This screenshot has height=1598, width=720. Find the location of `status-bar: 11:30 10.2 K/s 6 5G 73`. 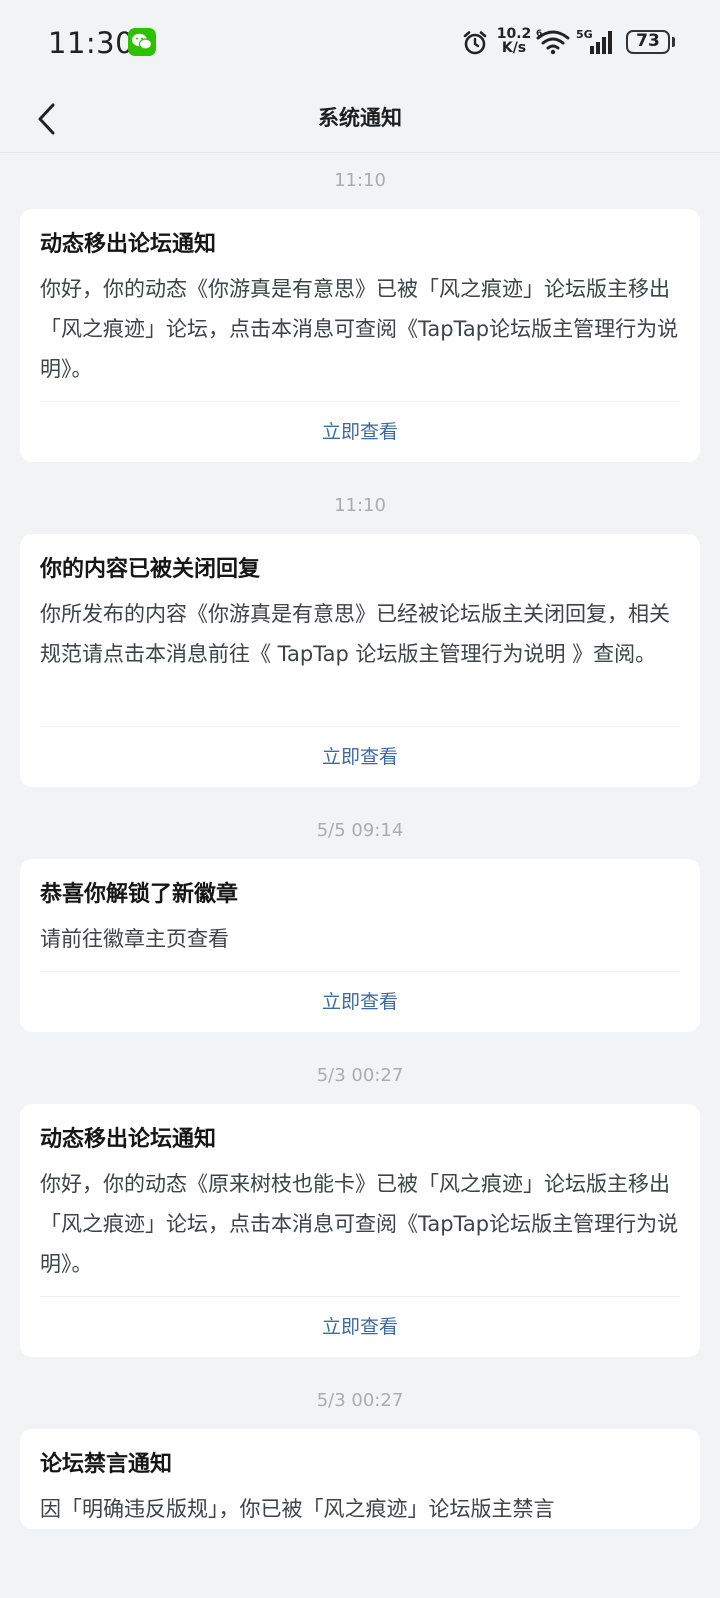

status-bar: 11:30 10.2 K/s 6 5G 73 is located at coordinates (360, 44).